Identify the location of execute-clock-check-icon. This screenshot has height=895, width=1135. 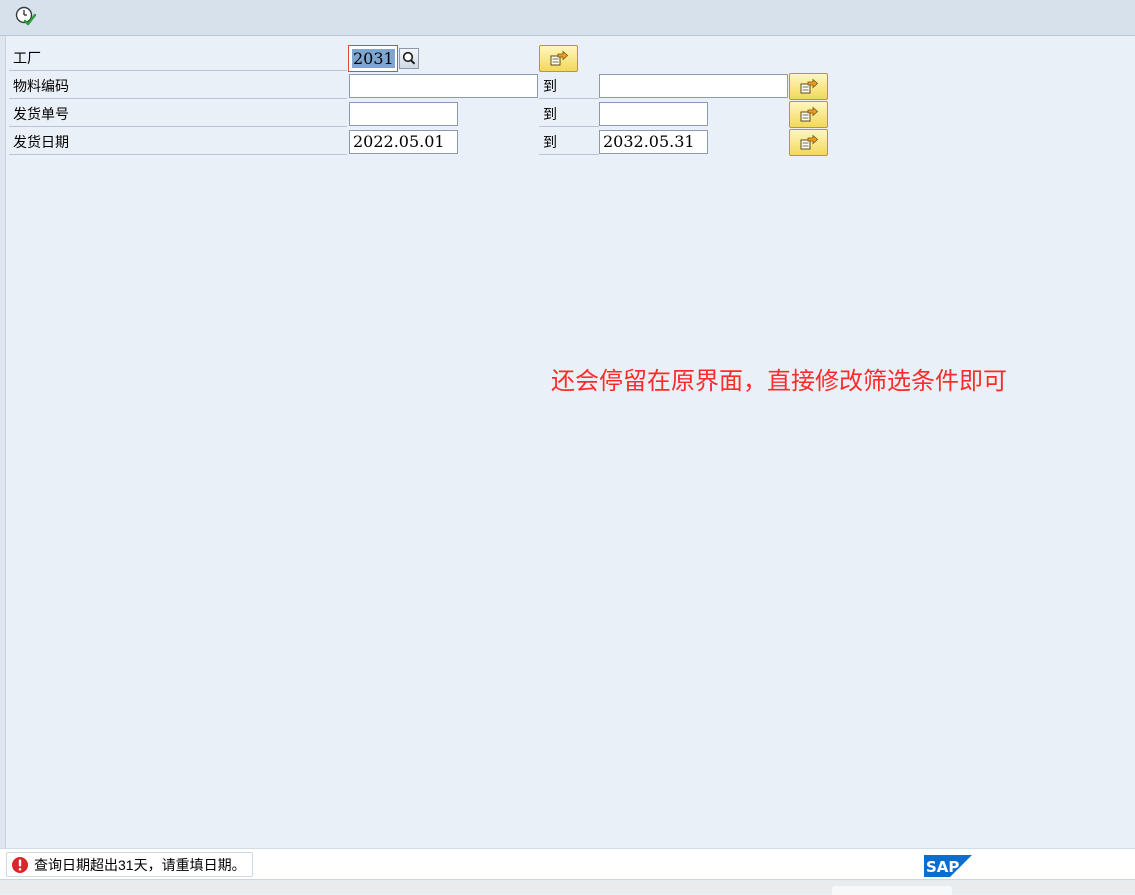
(26, 16).